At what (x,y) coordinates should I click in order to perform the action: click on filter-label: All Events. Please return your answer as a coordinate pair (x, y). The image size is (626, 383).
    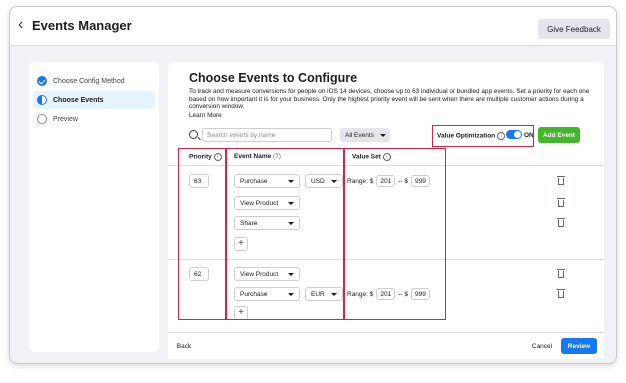
    Looking at the image, I should click on (359, 135).